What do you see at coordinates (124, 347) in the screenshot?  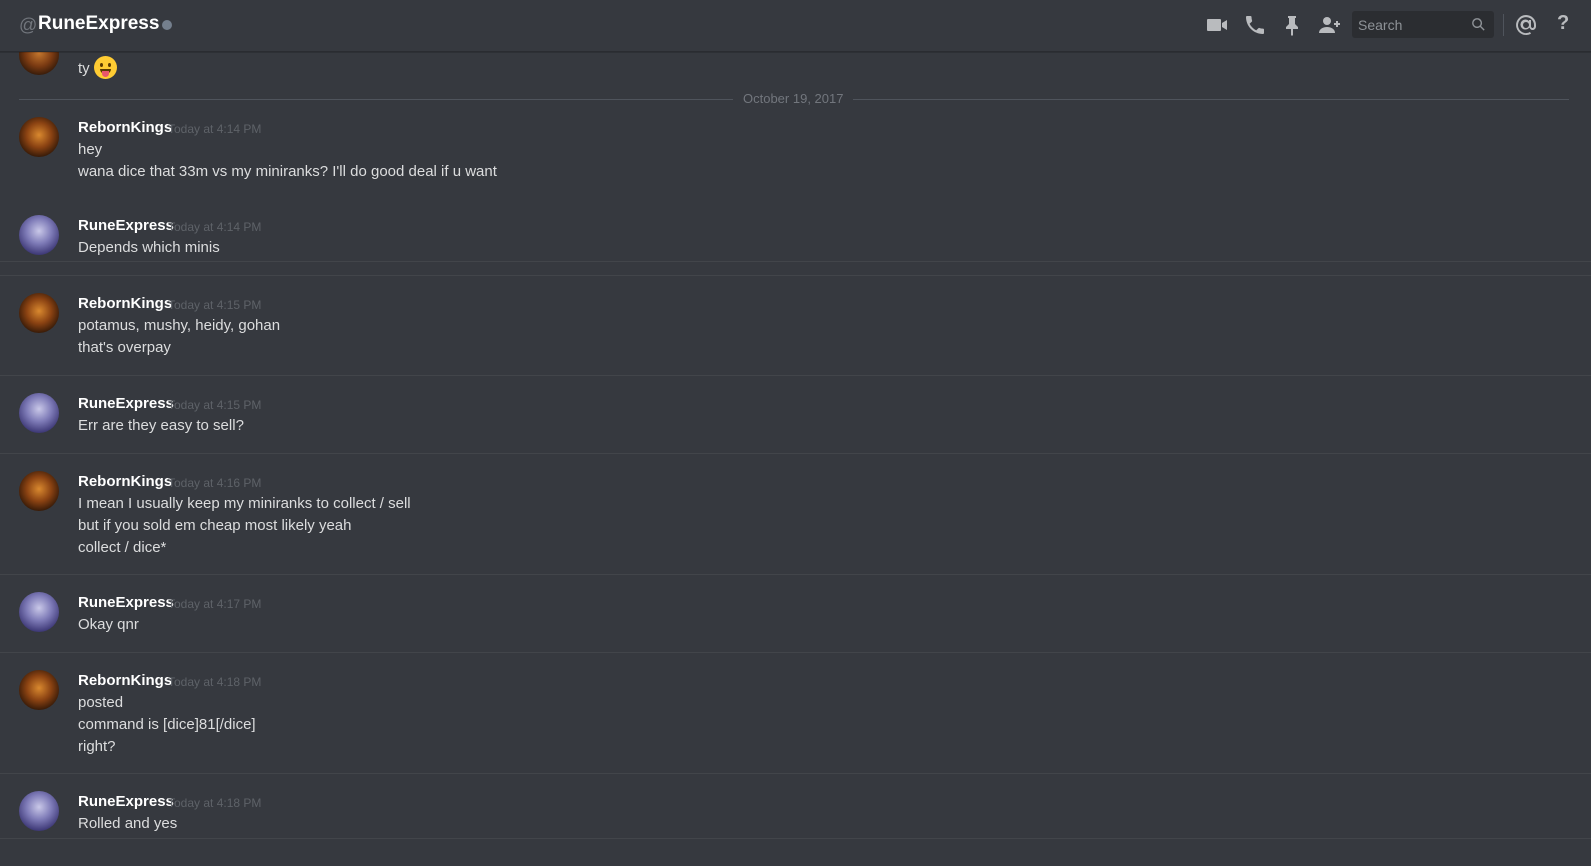 I see `message-text: that's overpay` at bounding box center [124, 347].